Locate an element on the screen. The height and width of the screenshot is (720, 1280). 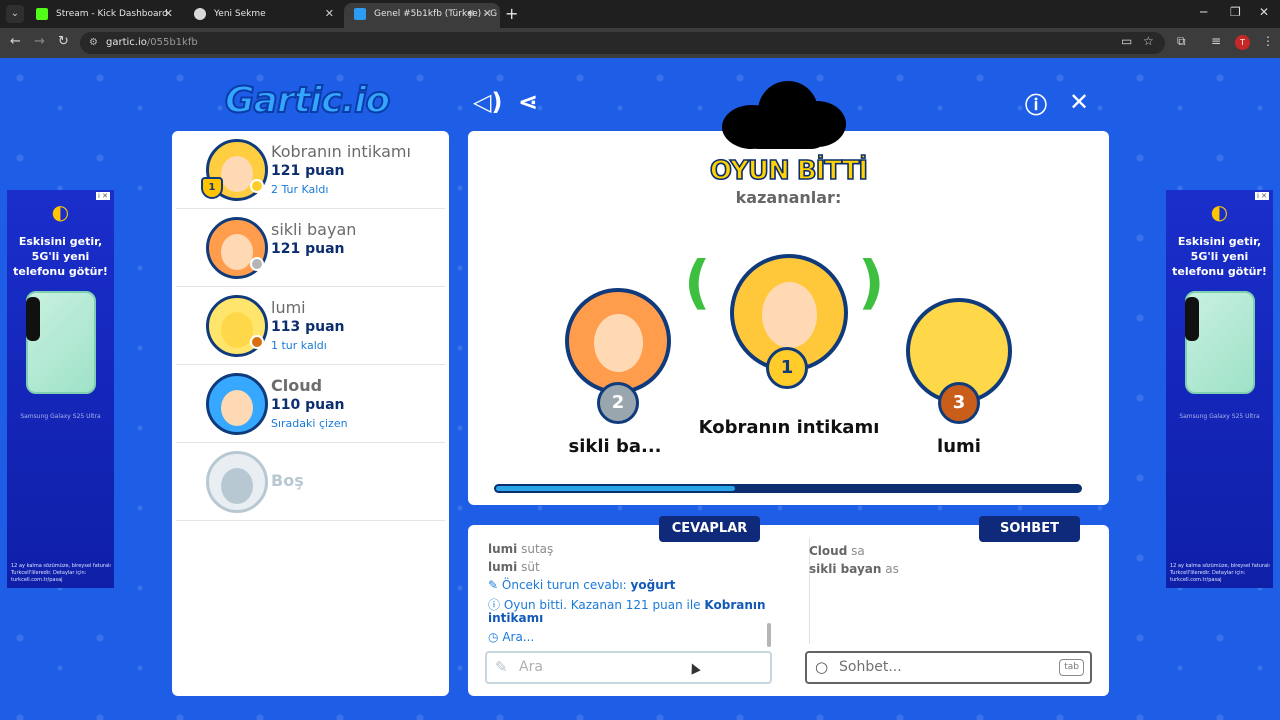
player-row: sikli bayan 121 puan is located at coordinates (310, 248).